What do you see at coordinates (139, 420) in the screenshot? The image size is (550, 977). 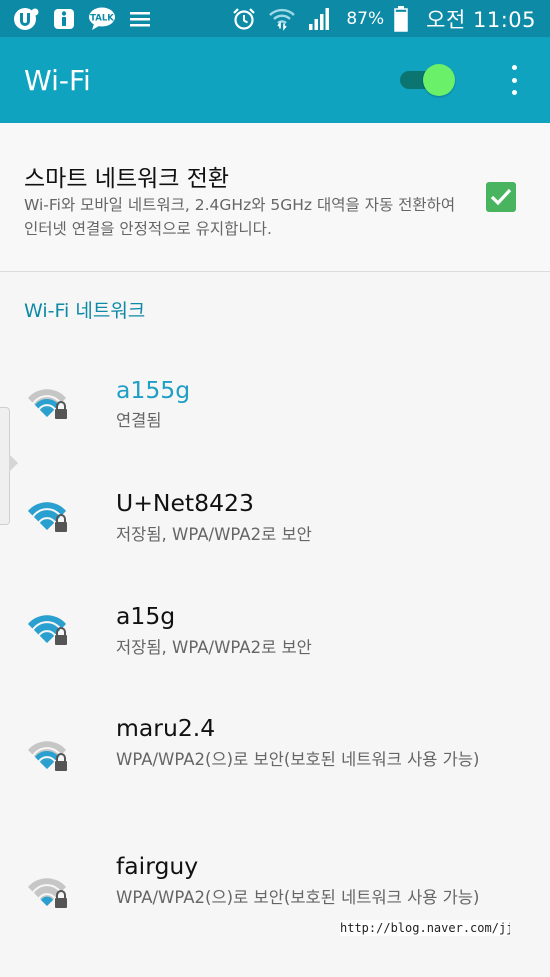 I see `network-status: 연결됨` at bounding box center [139, 420].